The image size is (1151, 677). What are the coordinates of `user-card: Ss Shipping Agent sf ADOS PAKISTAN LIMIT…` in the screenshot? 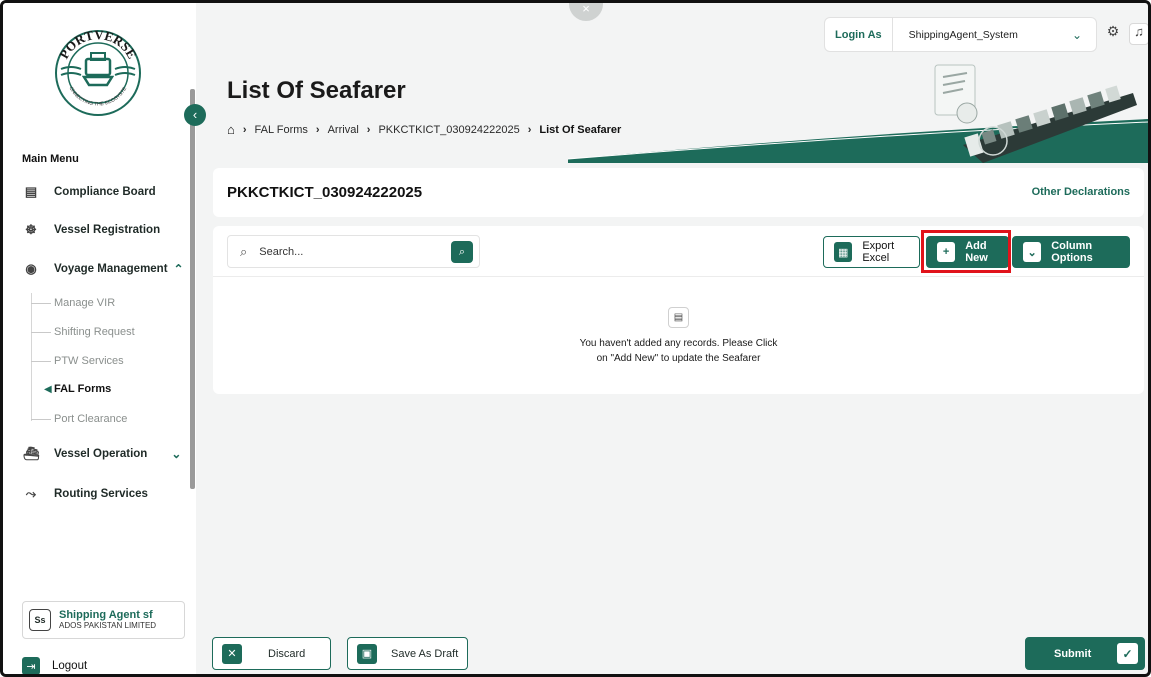 It's located at (103, 620).